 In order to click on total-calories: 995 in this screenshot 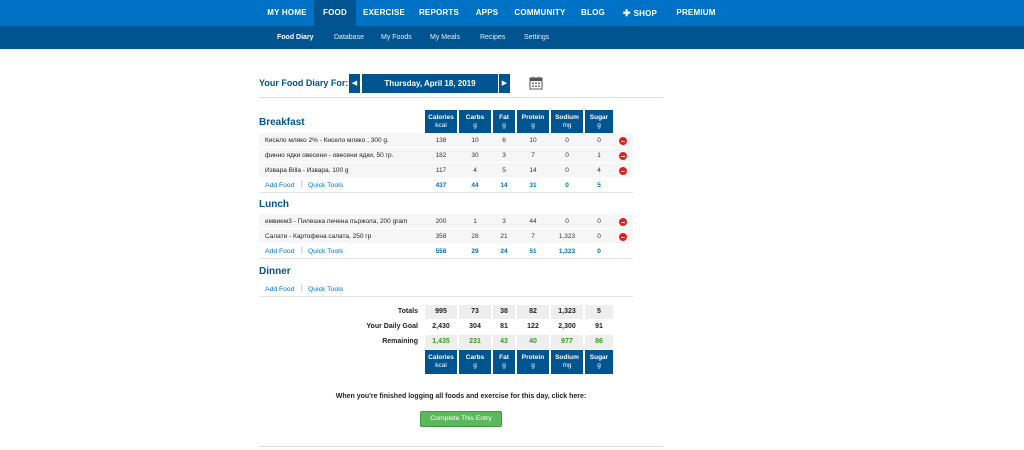, I will do `click(441, 312)`.